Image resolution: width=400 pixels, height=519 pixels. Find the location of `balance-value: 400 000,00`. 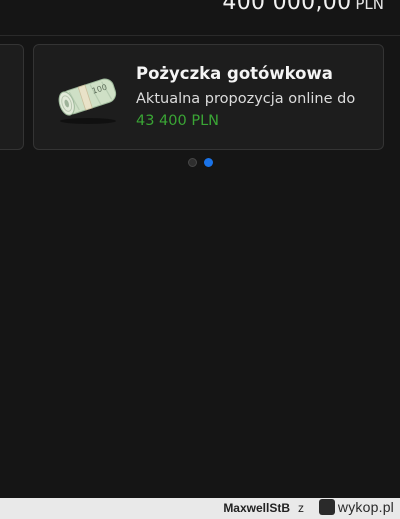

balance-value: 400 000,00 is located at coordinates (287, 7).